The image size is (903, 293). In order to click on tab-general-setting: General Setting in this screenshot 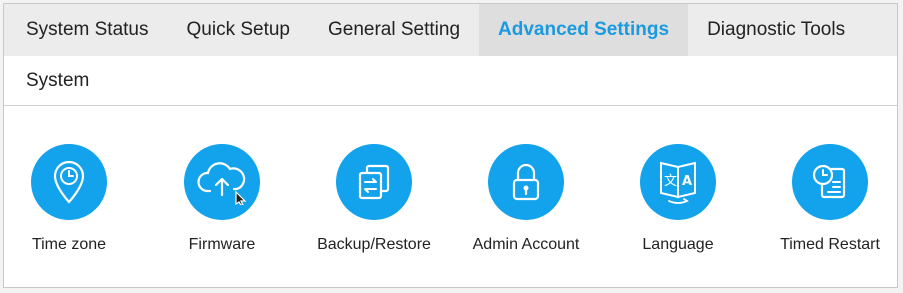, I will do `click(394, 30)`.